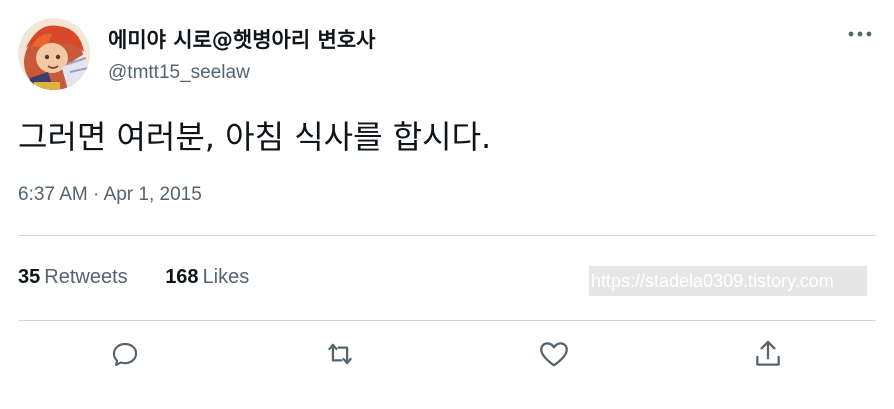 This screenshot has width=894, height=409. What do you see at coordinates (153, 194) in the screenshot?
I see `tweet-date: Apr 1, 2015` at bounding box center [153, 194].